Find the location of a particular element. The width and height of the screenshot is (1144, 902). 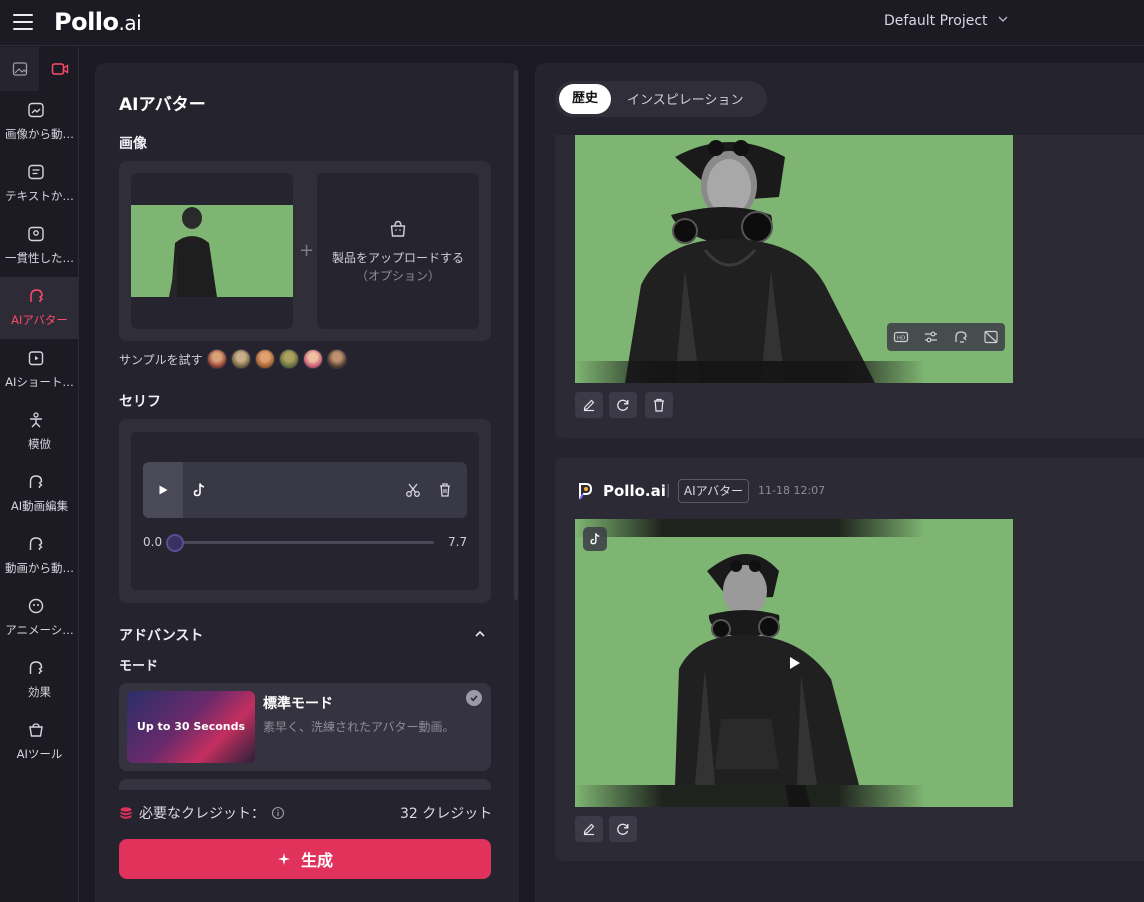

project-selector: Default Project is located at coordinates (936, 21).